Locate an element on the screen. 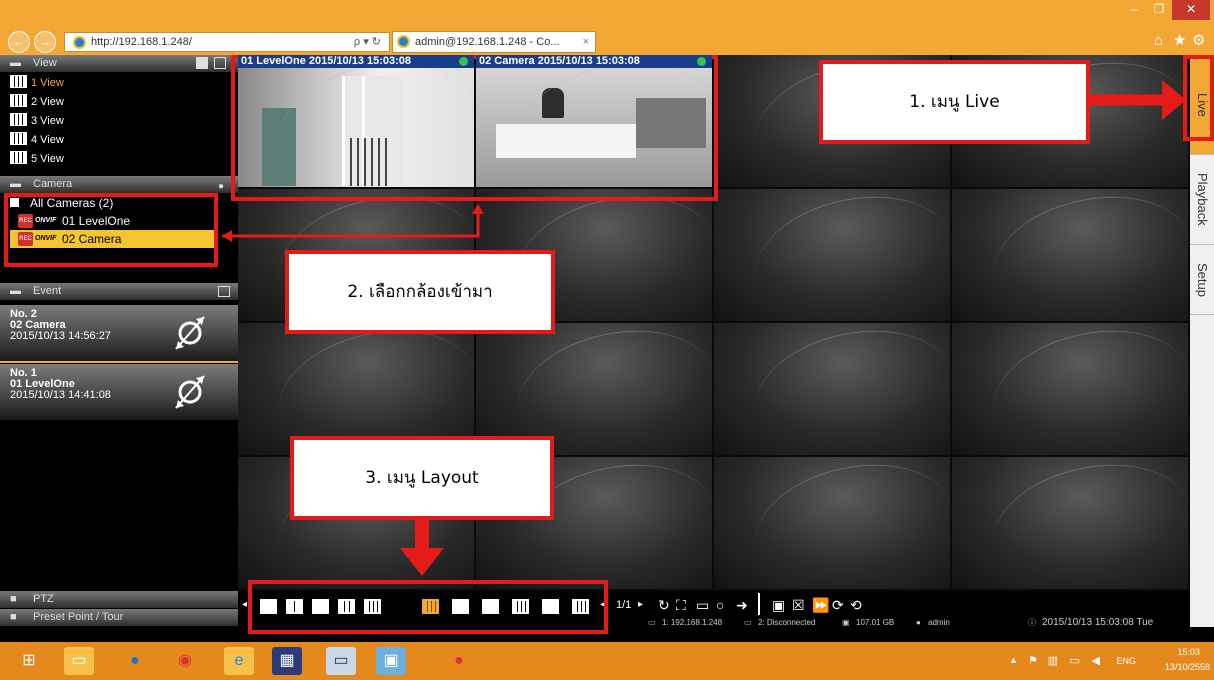 The height and width of the screenshot is (680, 1214). speaker-icon: ◀ is located at coordinates (1096, 660).